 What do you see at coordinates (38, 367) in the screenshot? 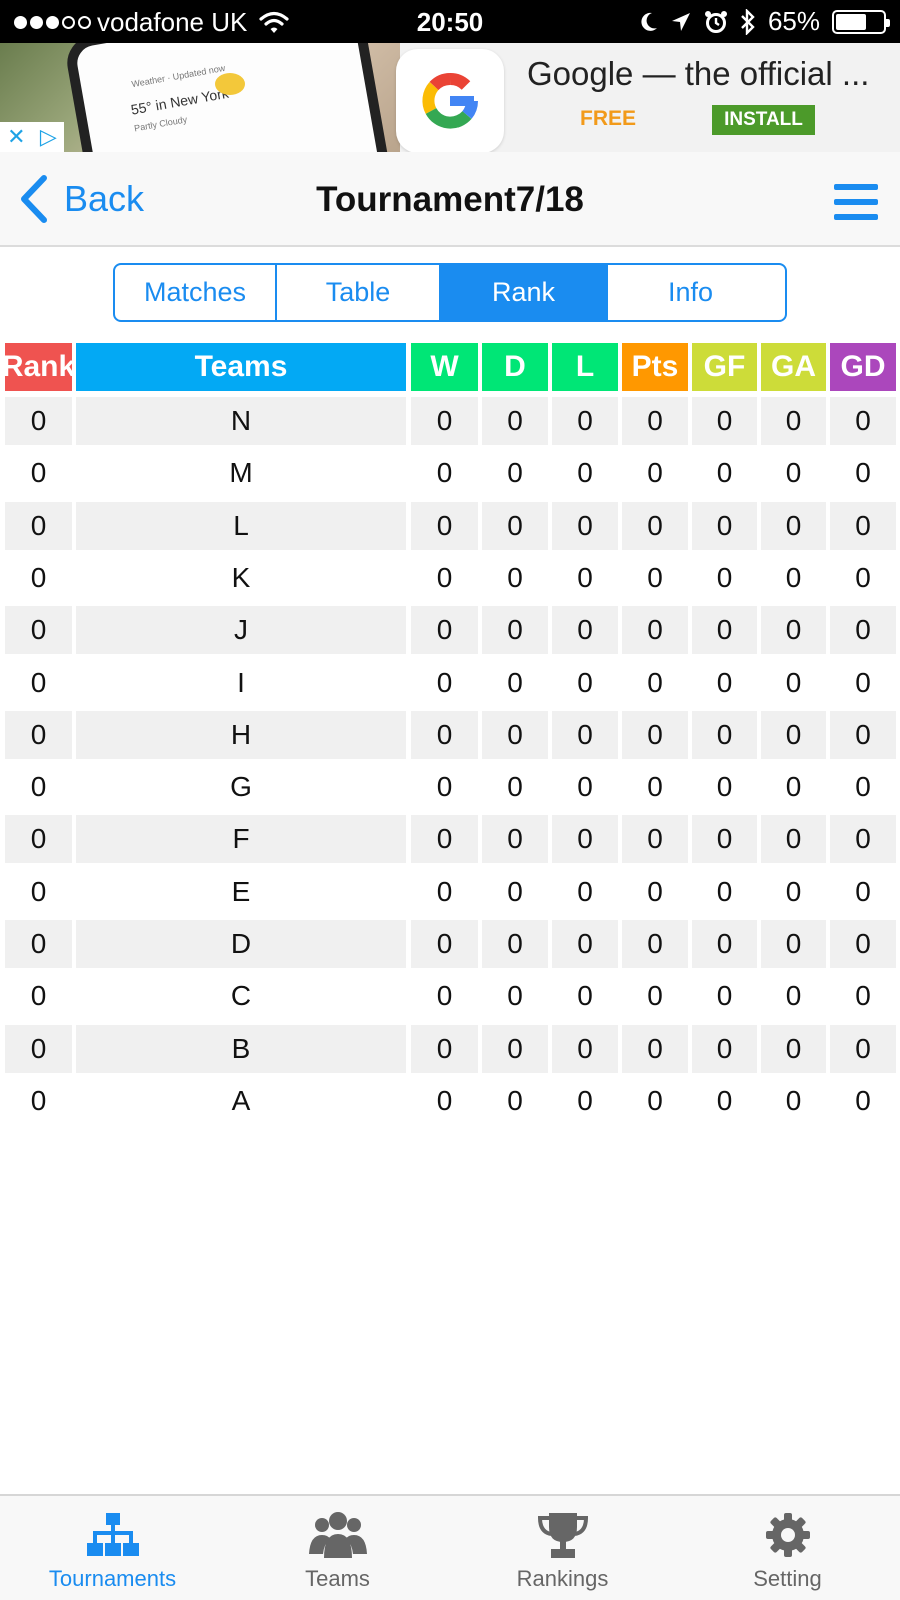
I see `column-header-rank: Rank` at bounding box center [38, 367].